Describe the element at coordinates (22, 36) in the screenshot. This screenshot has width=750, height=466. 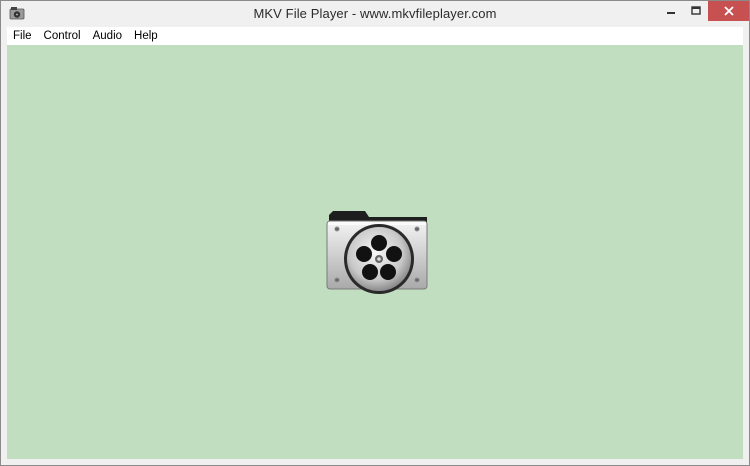
I see `menu-file: File` at that location.